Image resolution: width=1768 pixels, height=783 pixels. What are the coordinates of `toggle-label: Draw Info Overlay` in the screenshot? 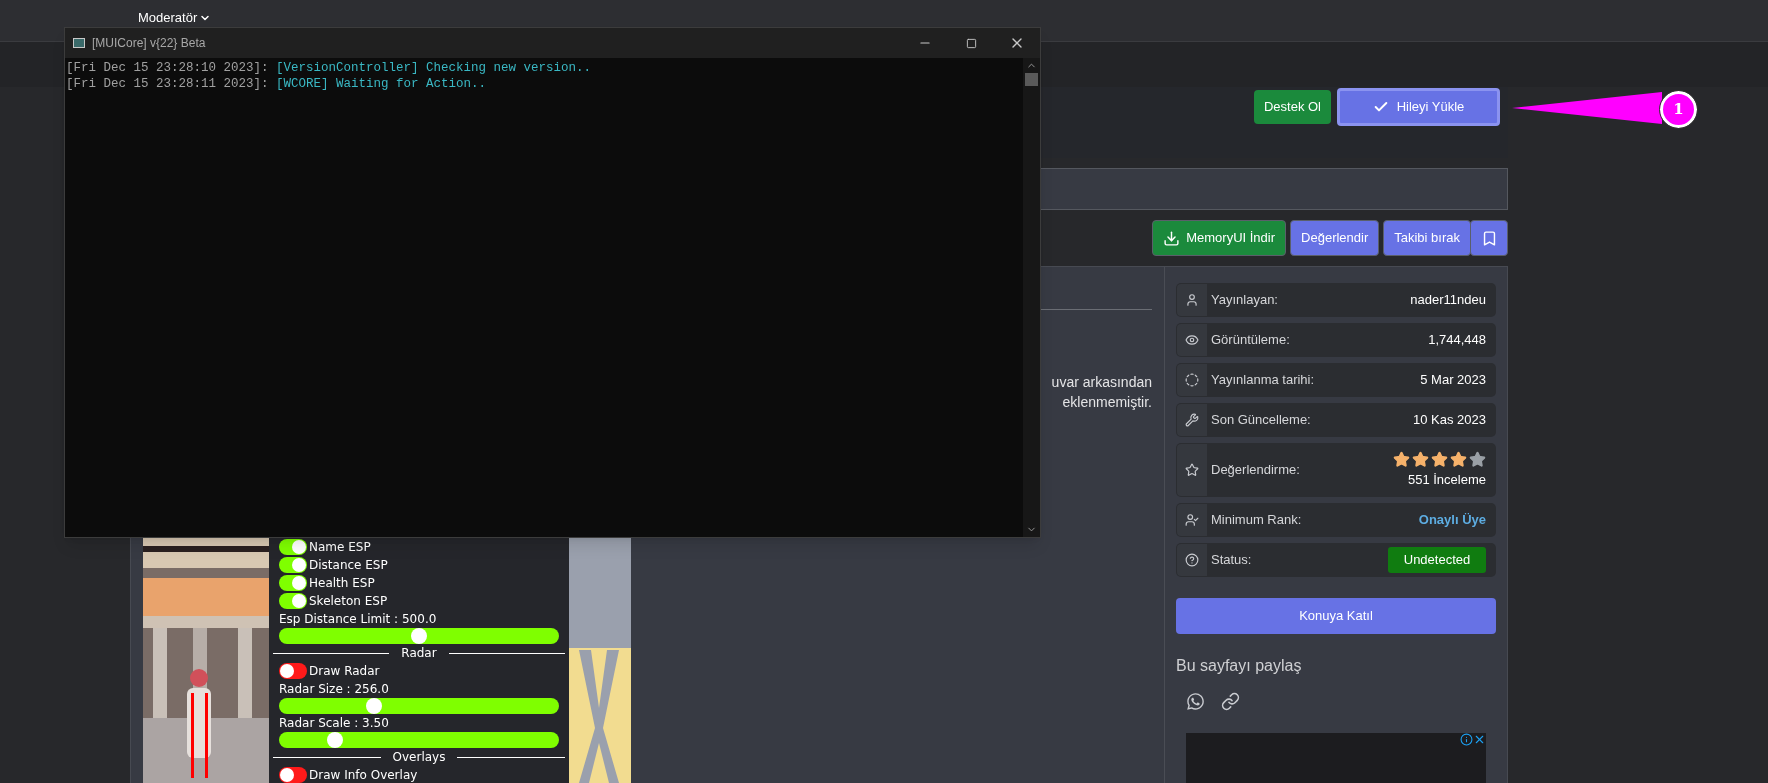 It's located at (363, 775).